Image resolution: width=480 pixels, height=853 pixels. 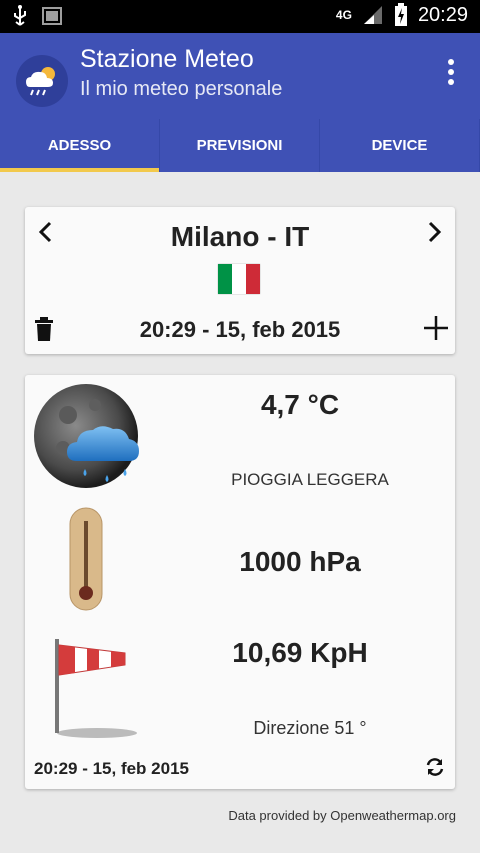 I want to click on tab-label: PREVISIONI, so click(x=239, y=145).